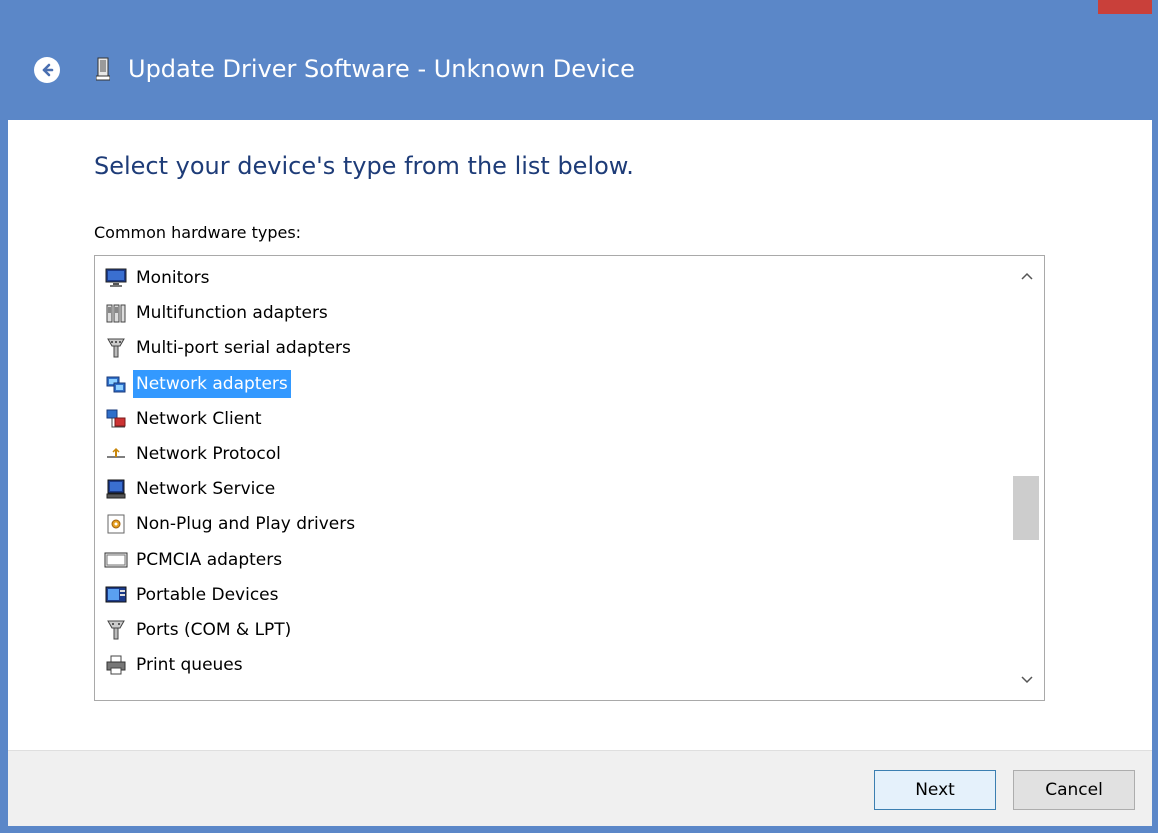 The image size is (1158, 833). I want to click on network-service-icon, so click(116, 489).